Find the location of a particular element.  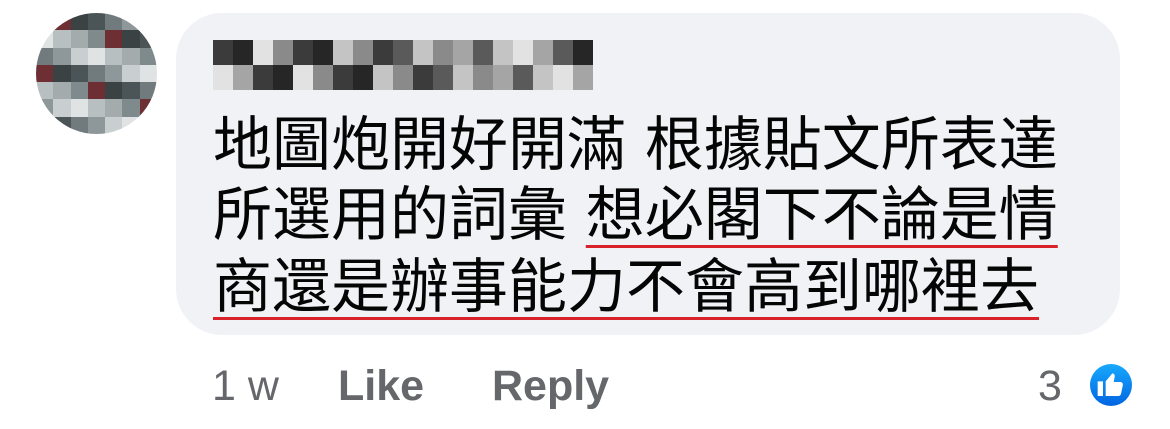

comment-text-line-1: 地圖炮開好開滿 根據貼文所表達 is located at coordinates (635, 145).